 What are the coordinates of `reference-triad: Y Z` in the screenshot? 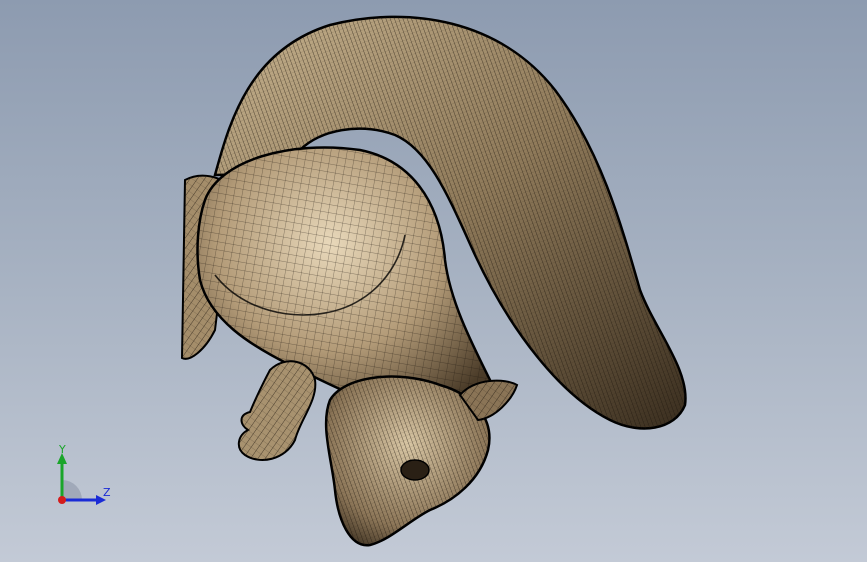 It's located at (85, 480).